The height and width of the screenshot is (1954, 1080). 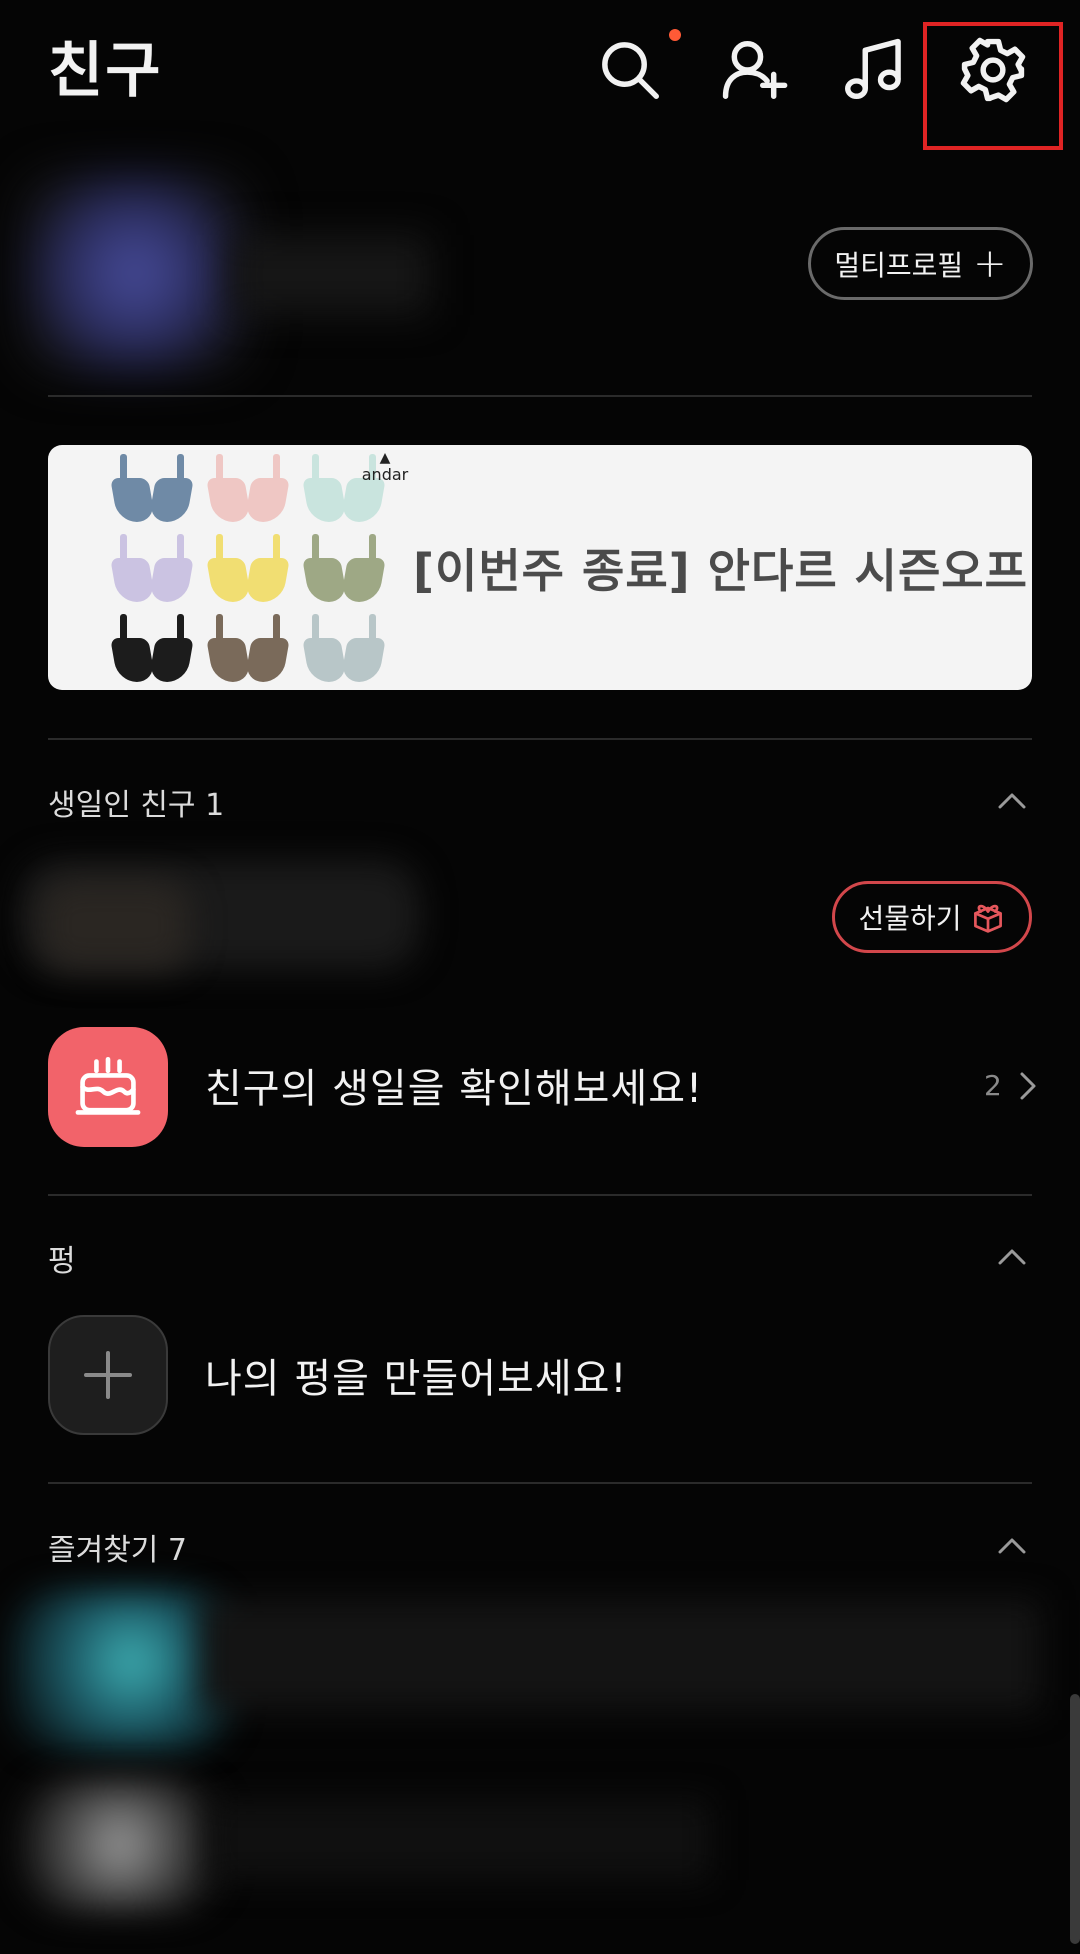 What do you see at coordinates (118, 1550) in the screenshot?
I see `favorites-section-label: 즐겨찾기 7` at bounding box center [118, 1550].